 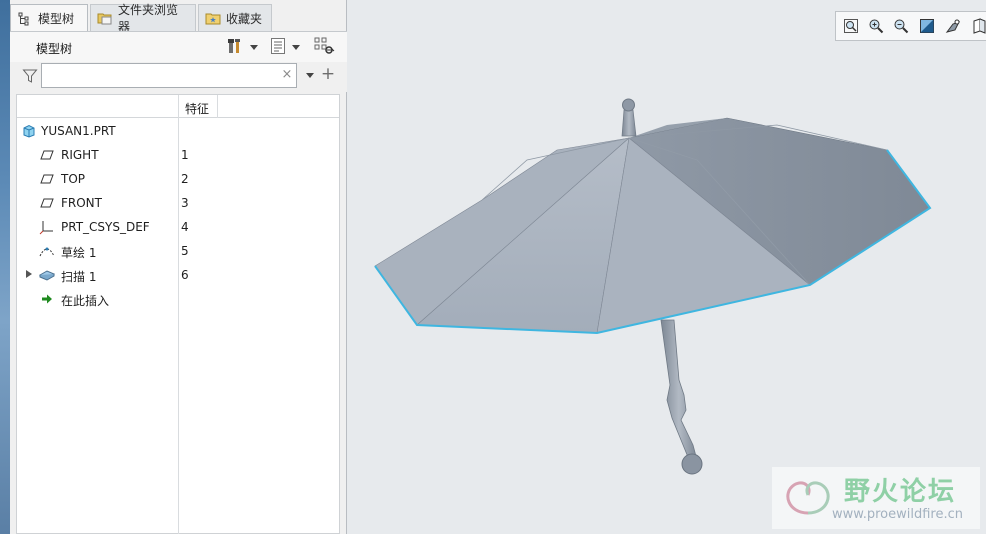 I want to click on clear-search-icon: ×, so click(x=287, y=75).